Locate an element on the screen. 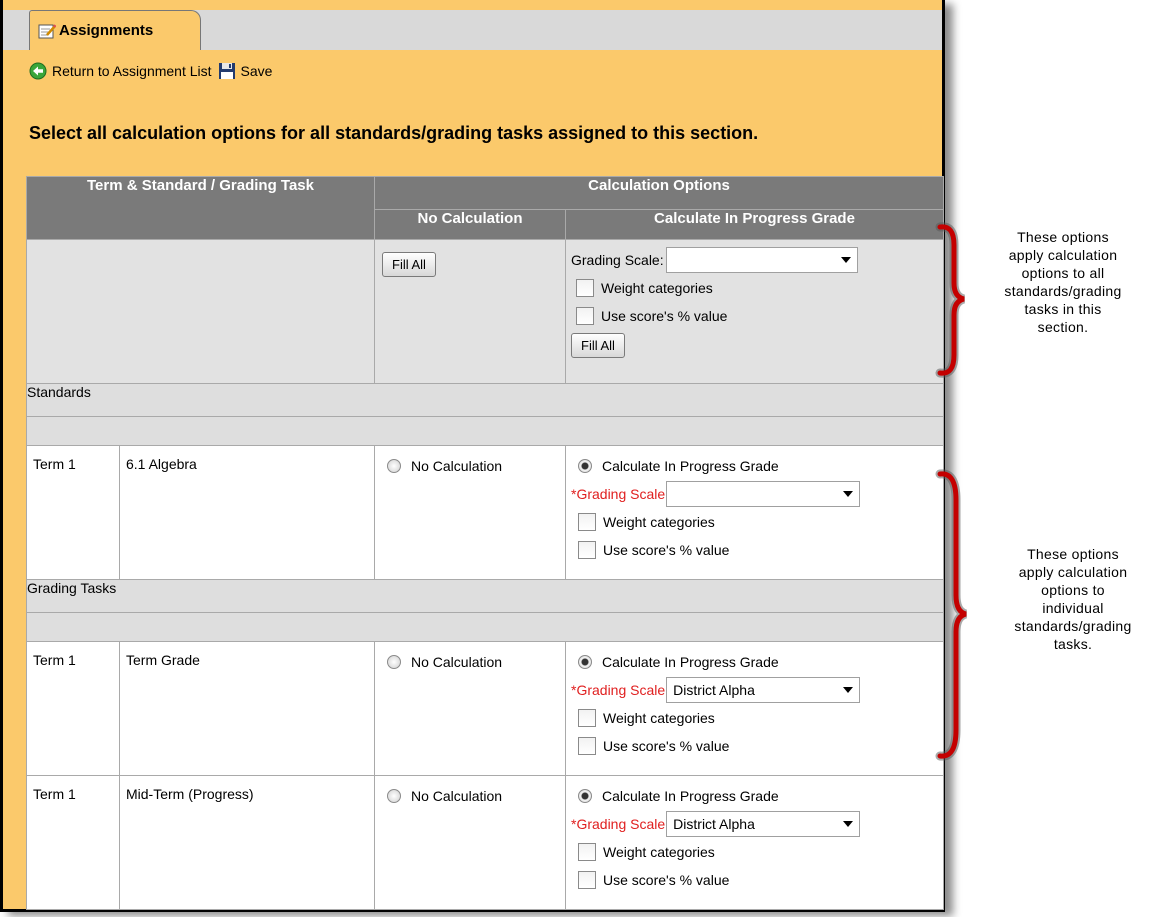  green-back-arrow-icon is located at coordinates (38, 71).